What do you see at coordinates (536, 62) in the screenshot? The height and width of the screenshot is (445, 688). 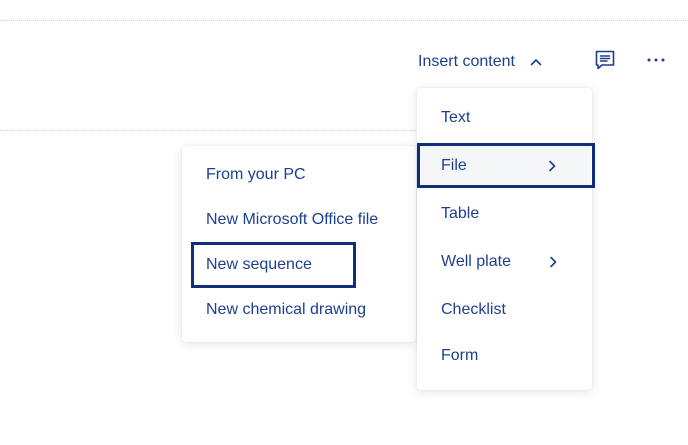 I see `chevron-up-icon` at bounding box center [536, 62].